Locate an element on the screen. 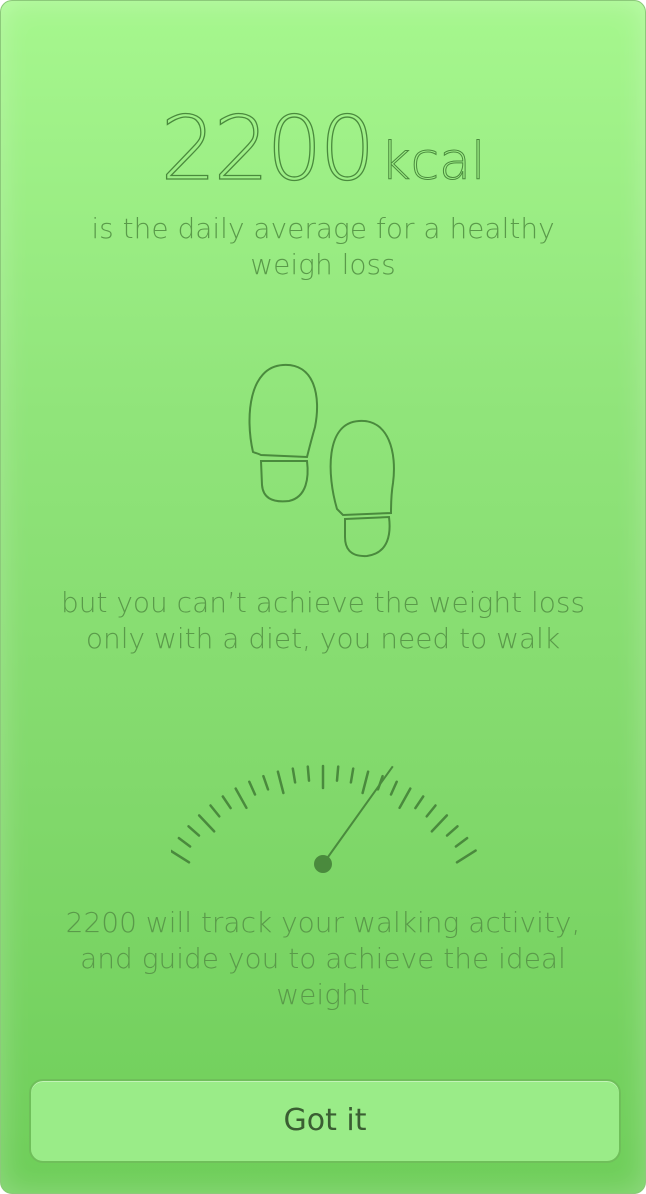 This screenshot has width=646, height=1194. intro-line: weigh loss is located at coordinates (323, 264).